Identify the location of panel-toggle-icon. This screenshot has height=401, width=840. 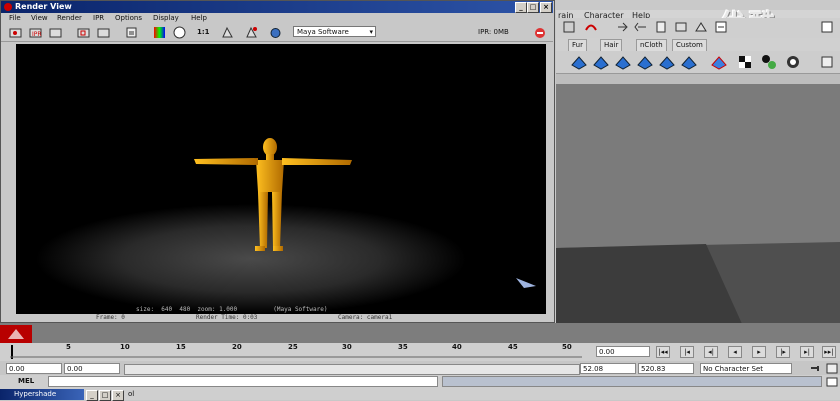
(827, 27).